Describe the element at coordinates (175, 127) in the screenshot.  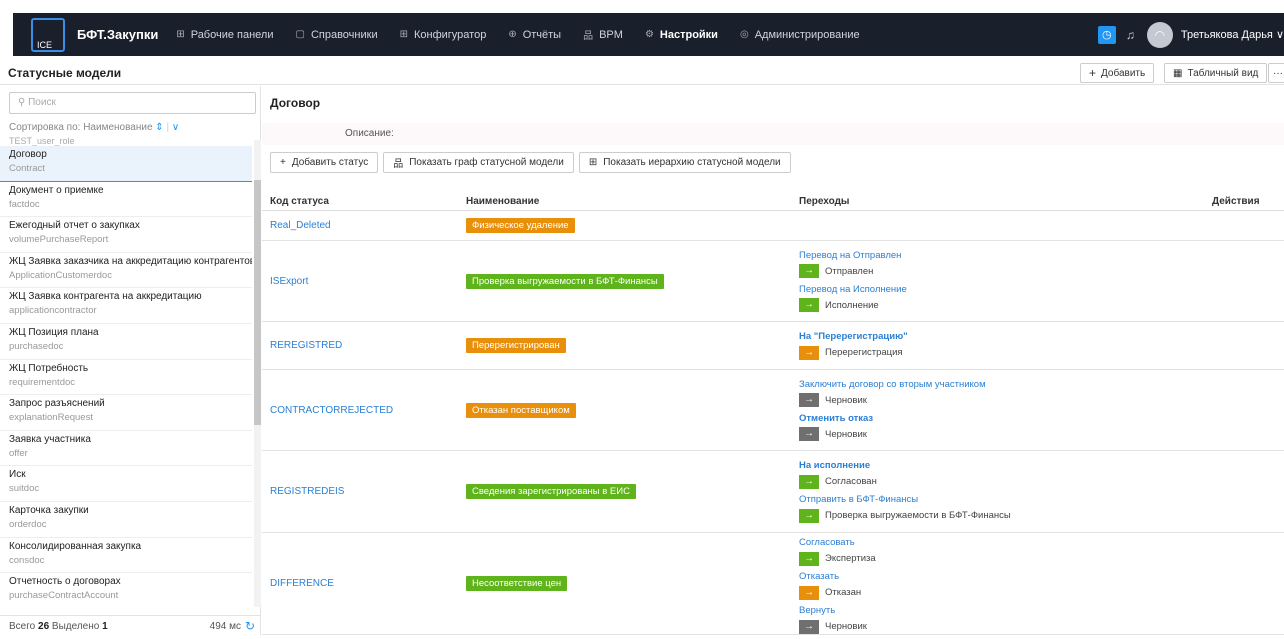
I see `chevron-down-icon: ∨` at that location.